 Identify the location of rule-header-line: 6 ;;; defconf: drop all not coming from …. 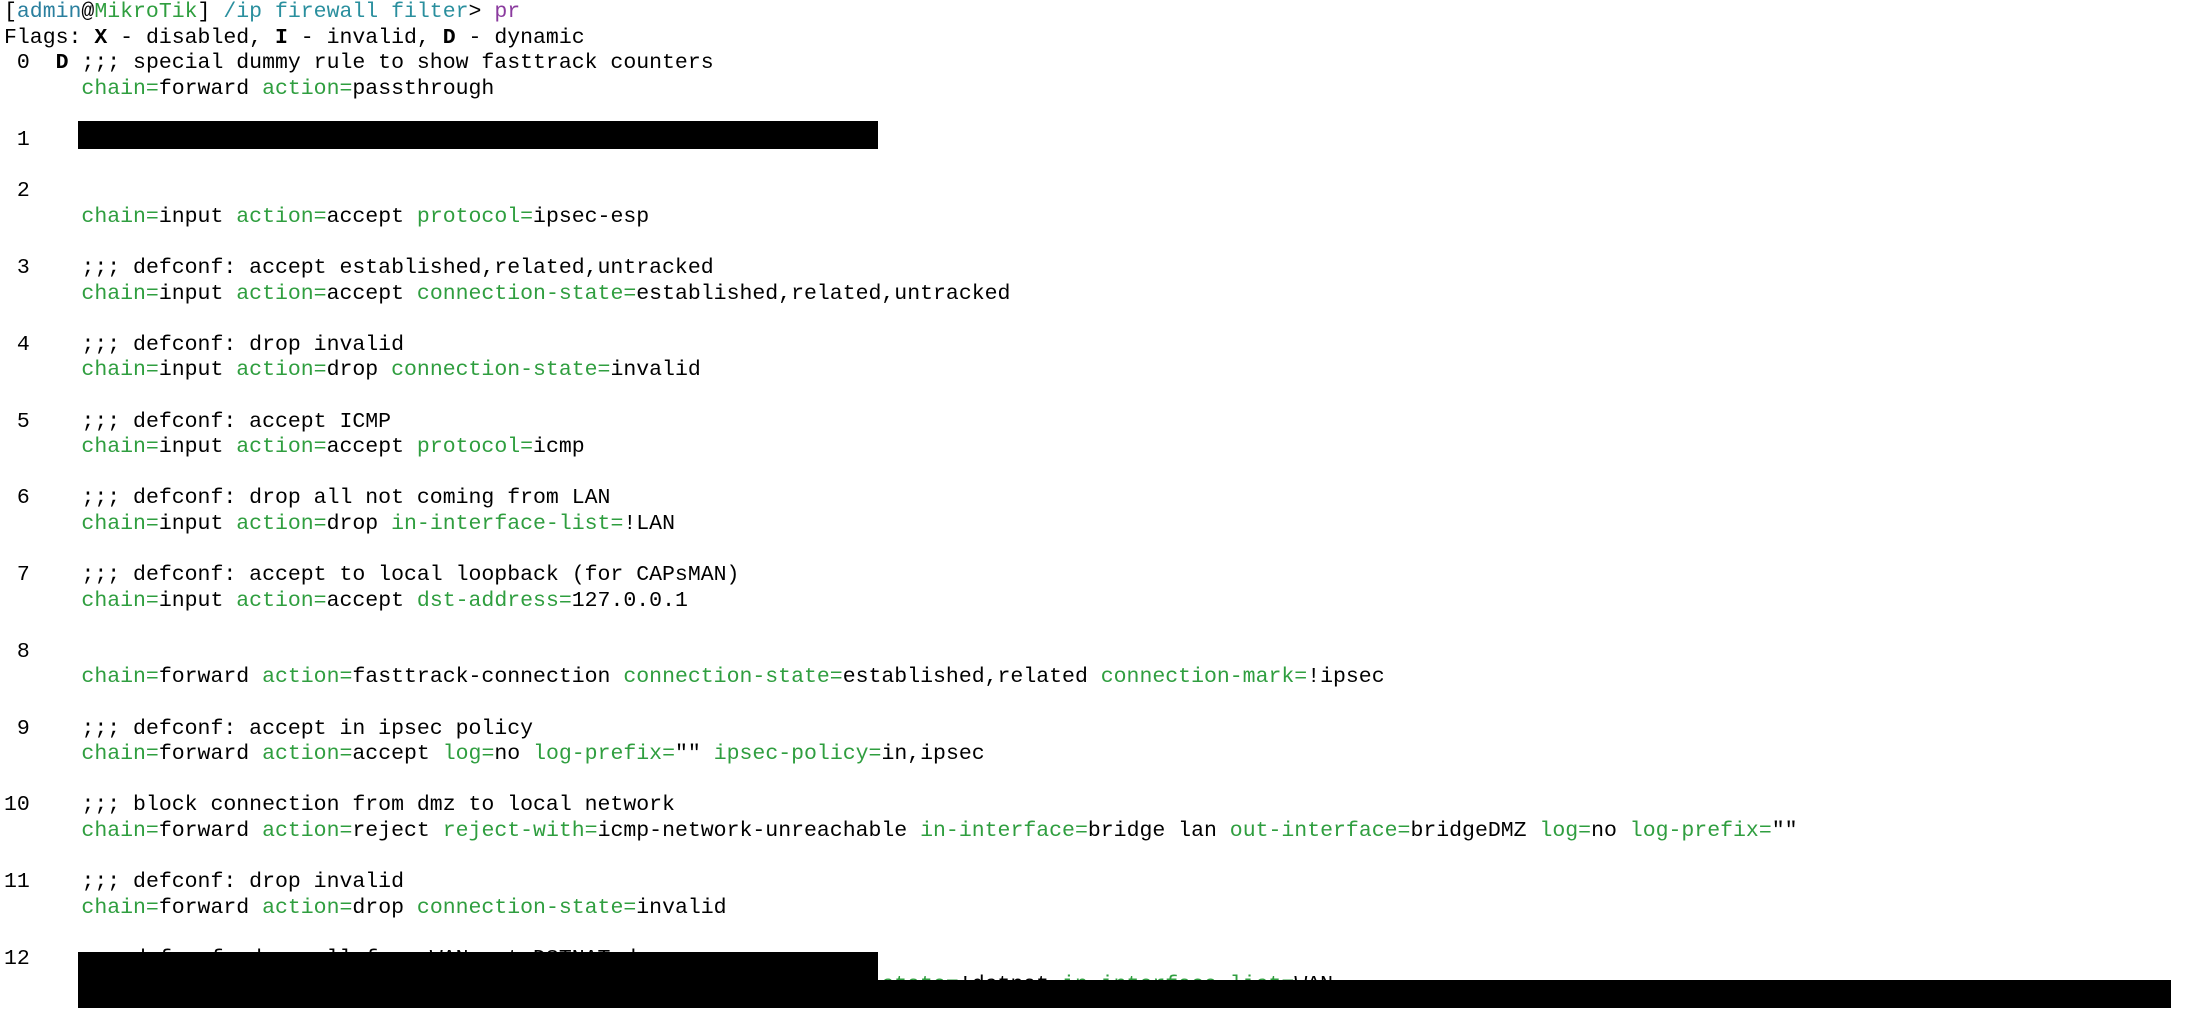
(1104, 499).